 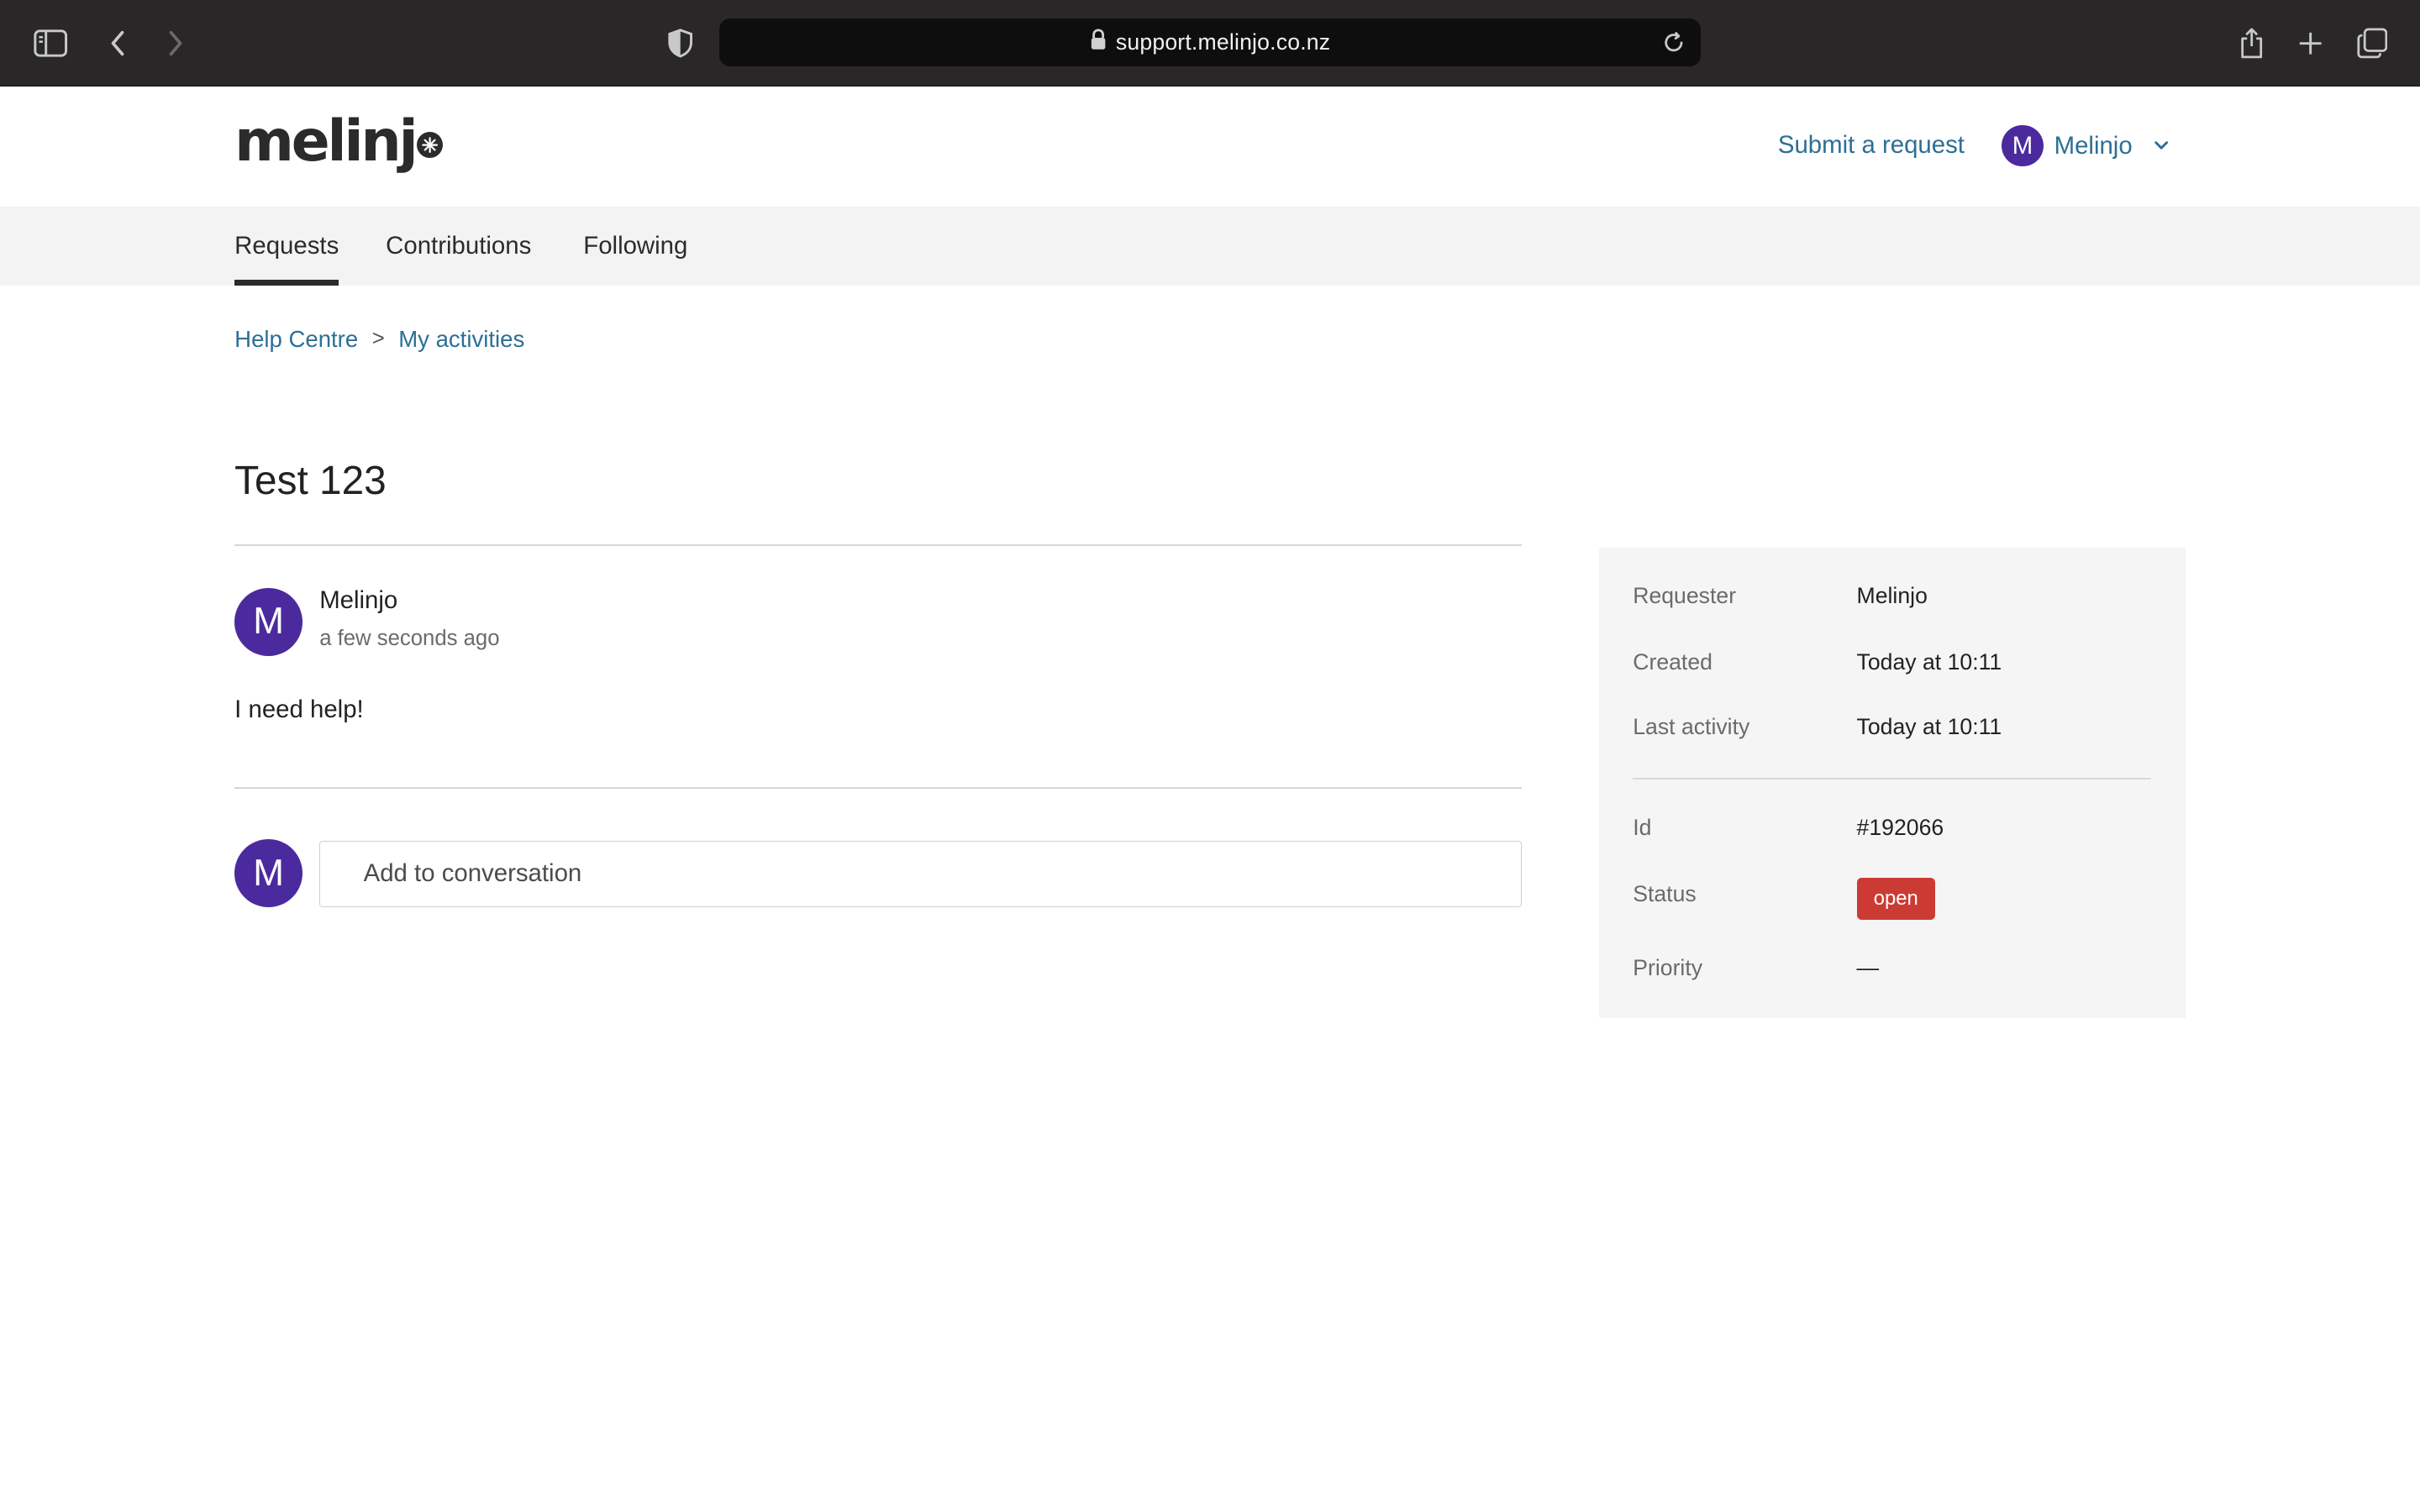 I want to click on tabs-overview-icon, so click(x=2371, y=43).